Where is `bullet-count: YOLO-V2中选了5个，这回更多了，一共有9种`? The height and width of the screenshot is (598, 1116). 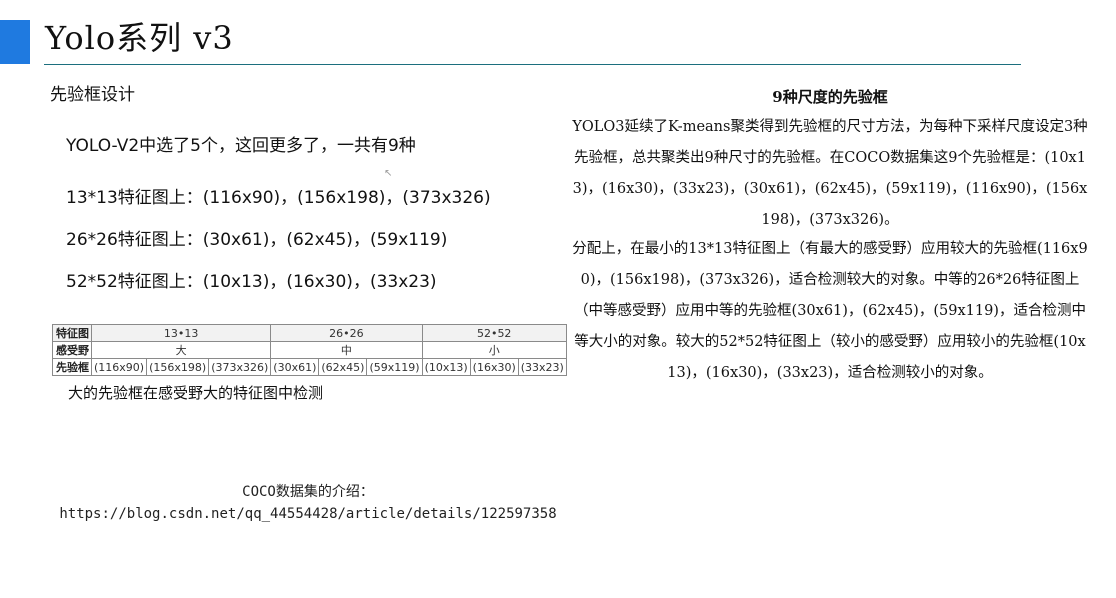
bullet-count: YOLO-V2中选了5个，这回更多了，一共有9种 is located at coordinates (241, 146).